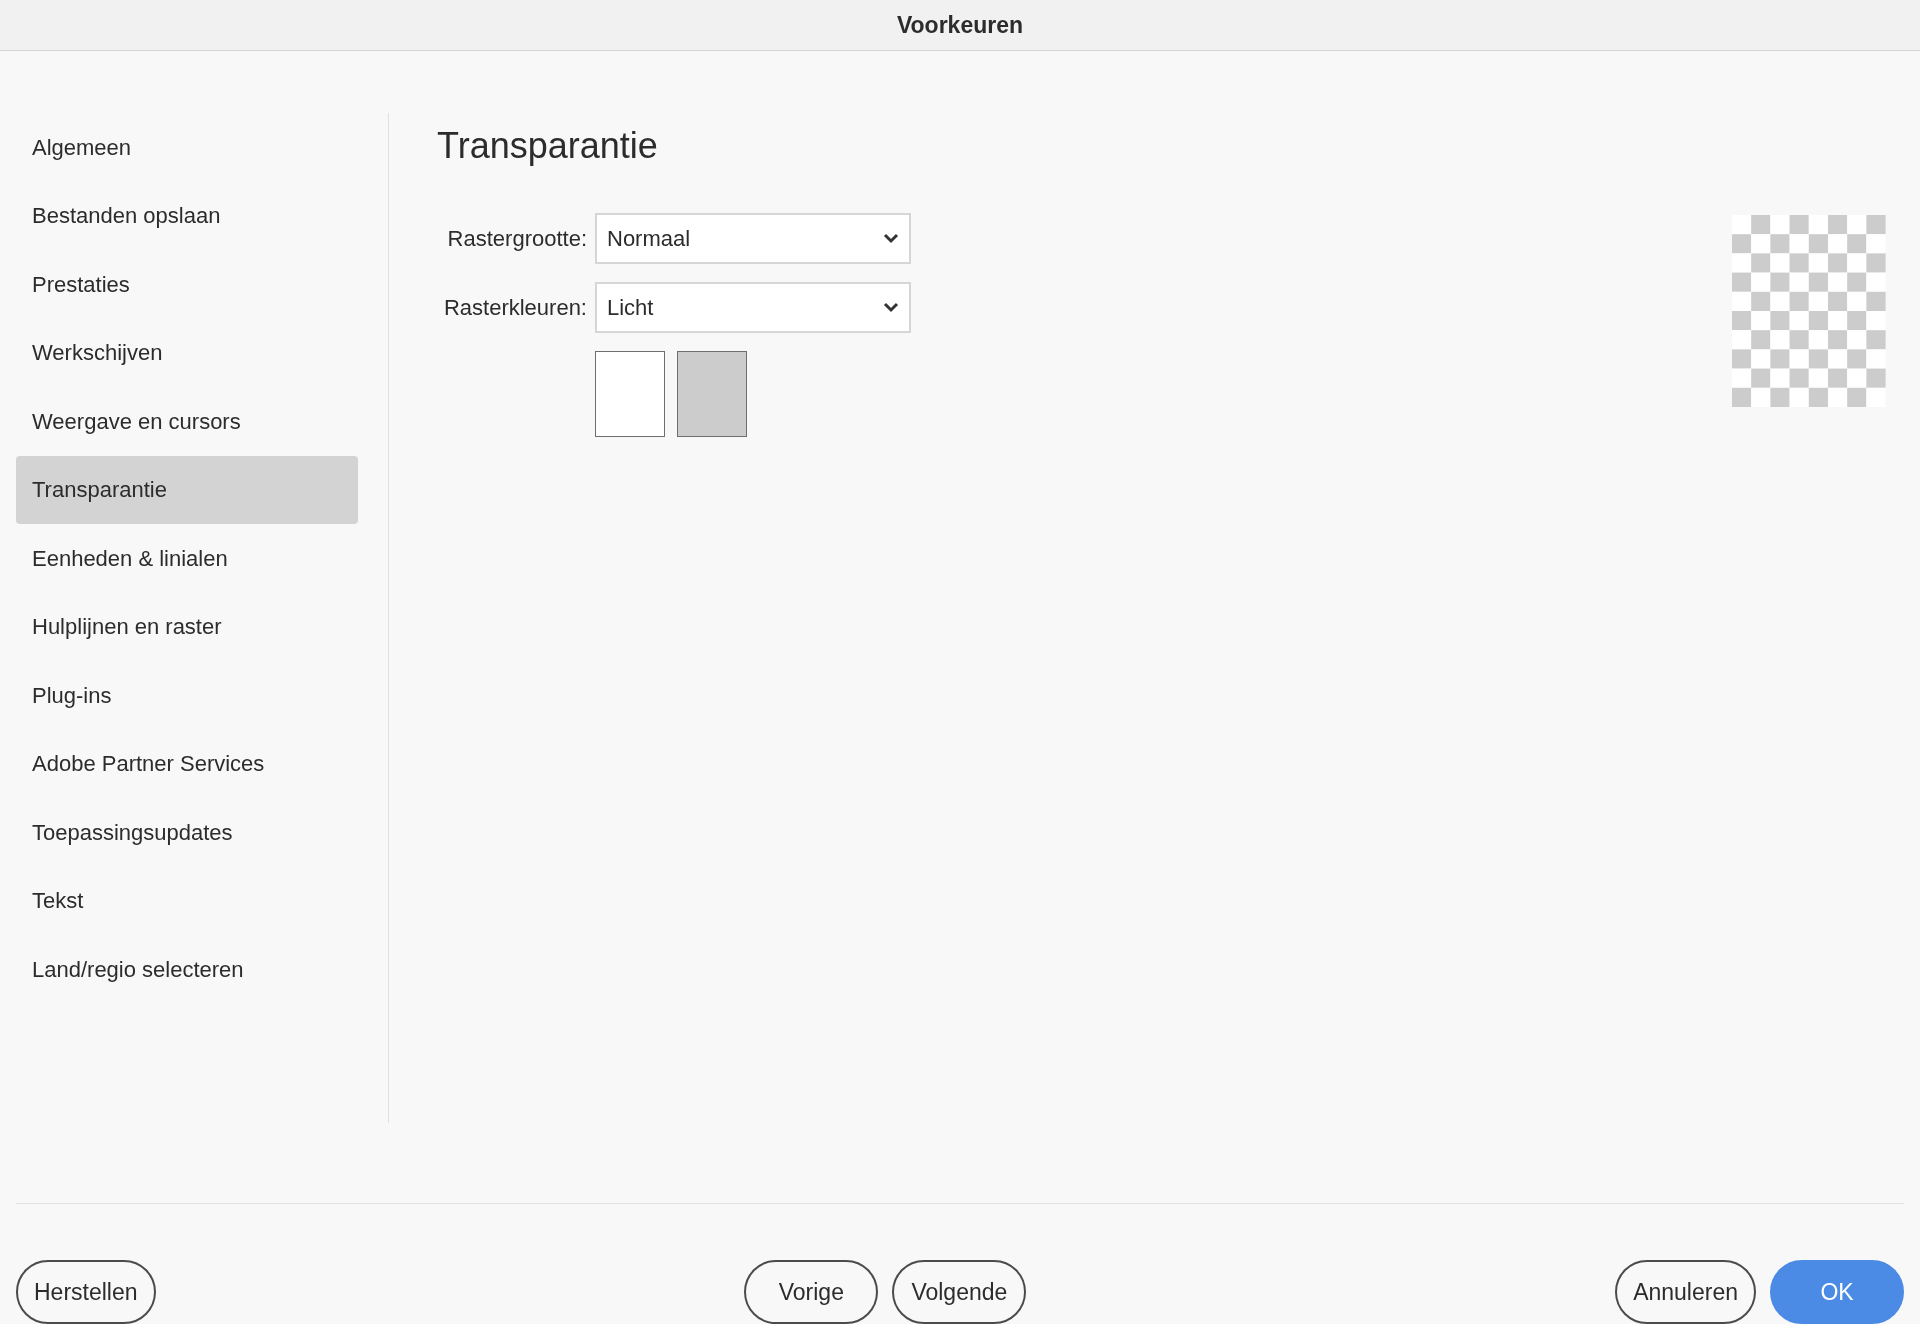 This screenshot has width=1920, height=1324. What do you see at coordinates (187, 695) in the screenshot?
I see `sidebar-item: Plug-ins` at bounding box center [187, 695].